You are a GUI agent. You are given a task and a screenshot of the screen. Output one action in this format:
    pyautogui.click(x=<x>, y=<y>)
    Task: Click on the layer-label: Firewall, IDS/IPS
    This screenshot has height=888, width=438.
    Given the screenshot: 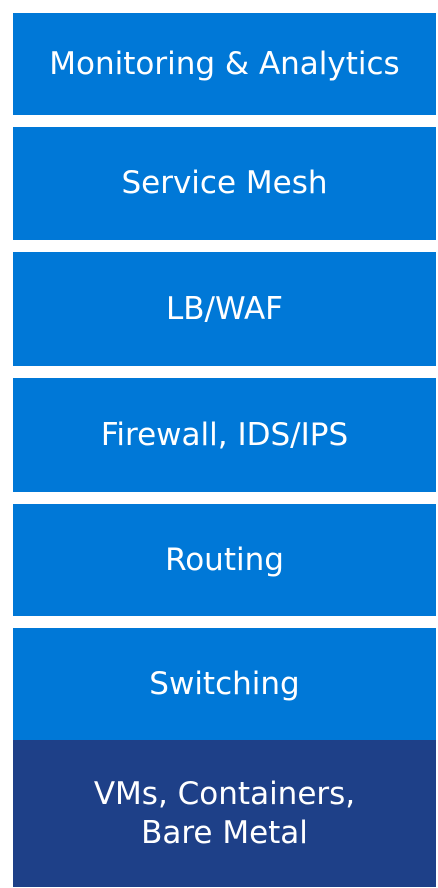 What is the action you would take?
    pyautogui.click(x=224, y=434)
    